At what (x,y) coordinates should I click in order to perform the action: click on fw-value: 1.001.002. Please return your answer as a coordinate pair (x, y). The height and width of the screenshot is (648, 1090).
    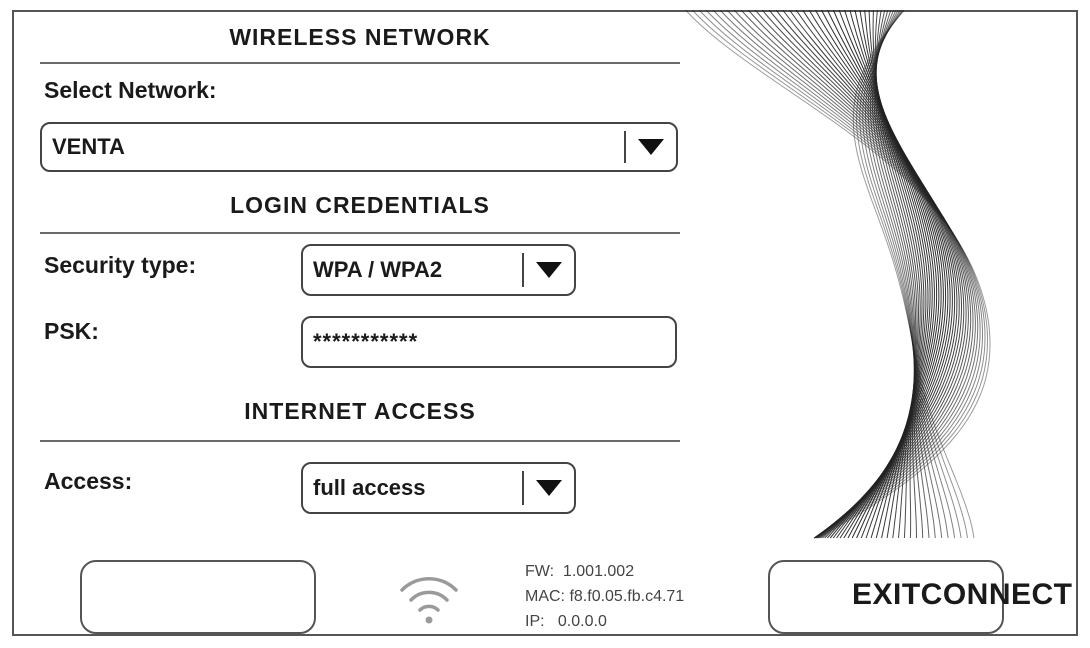
    Looking at the image, I should click on (598, 571).